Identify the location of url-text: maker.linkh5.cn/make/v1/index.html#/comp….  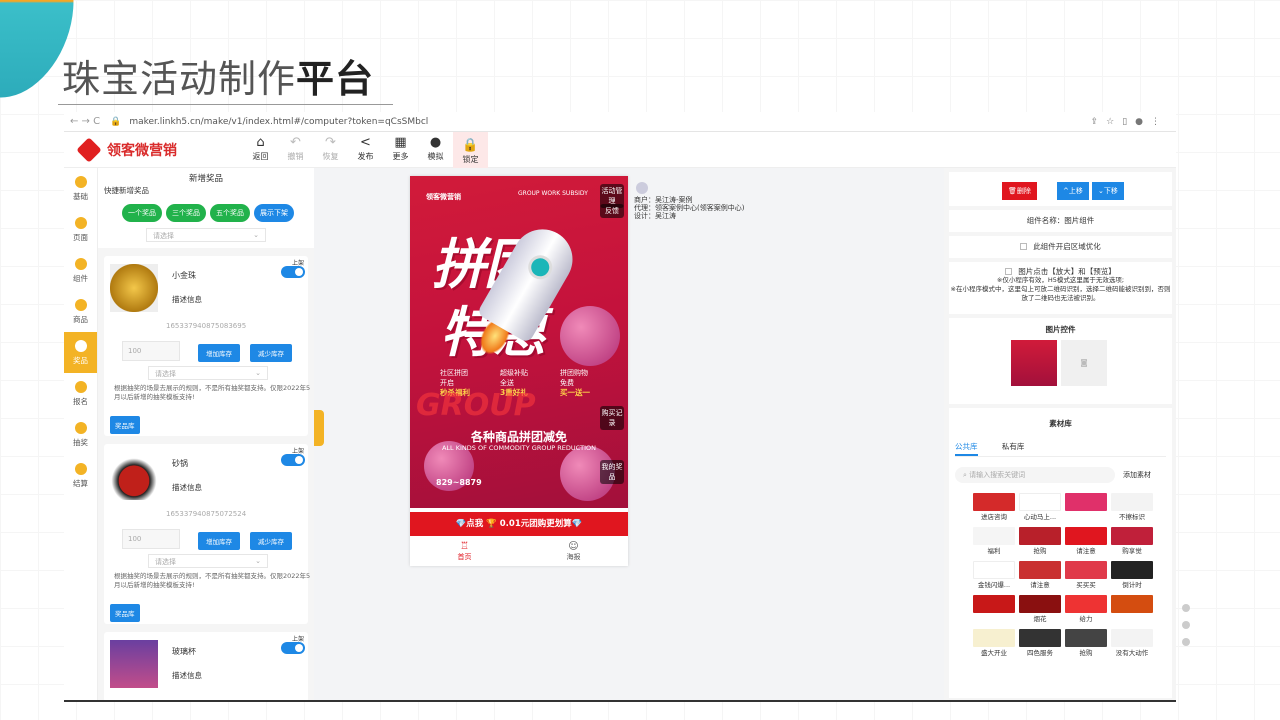
(278, 122).